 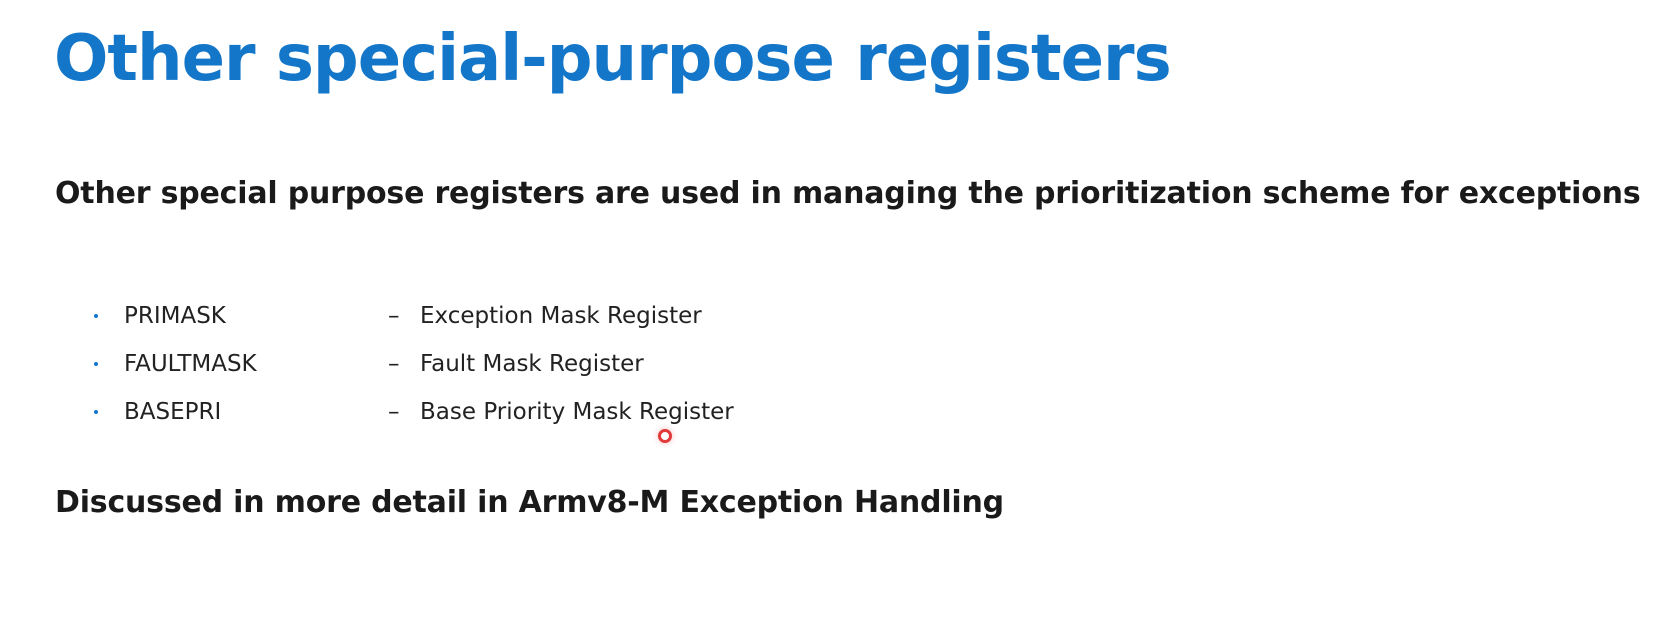 I want to click on laser-pointer-icon, so click(x=665, y=436).